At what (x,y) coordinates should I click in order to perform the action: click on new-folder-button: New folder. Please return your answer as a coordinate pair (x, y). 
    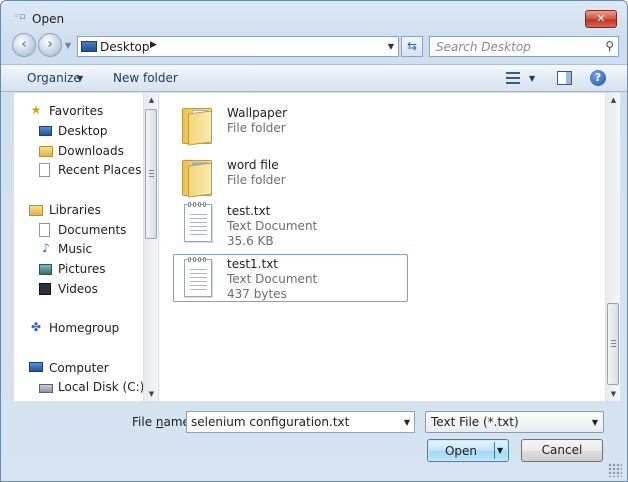
    Looking at the image, I should click on (145, 78).